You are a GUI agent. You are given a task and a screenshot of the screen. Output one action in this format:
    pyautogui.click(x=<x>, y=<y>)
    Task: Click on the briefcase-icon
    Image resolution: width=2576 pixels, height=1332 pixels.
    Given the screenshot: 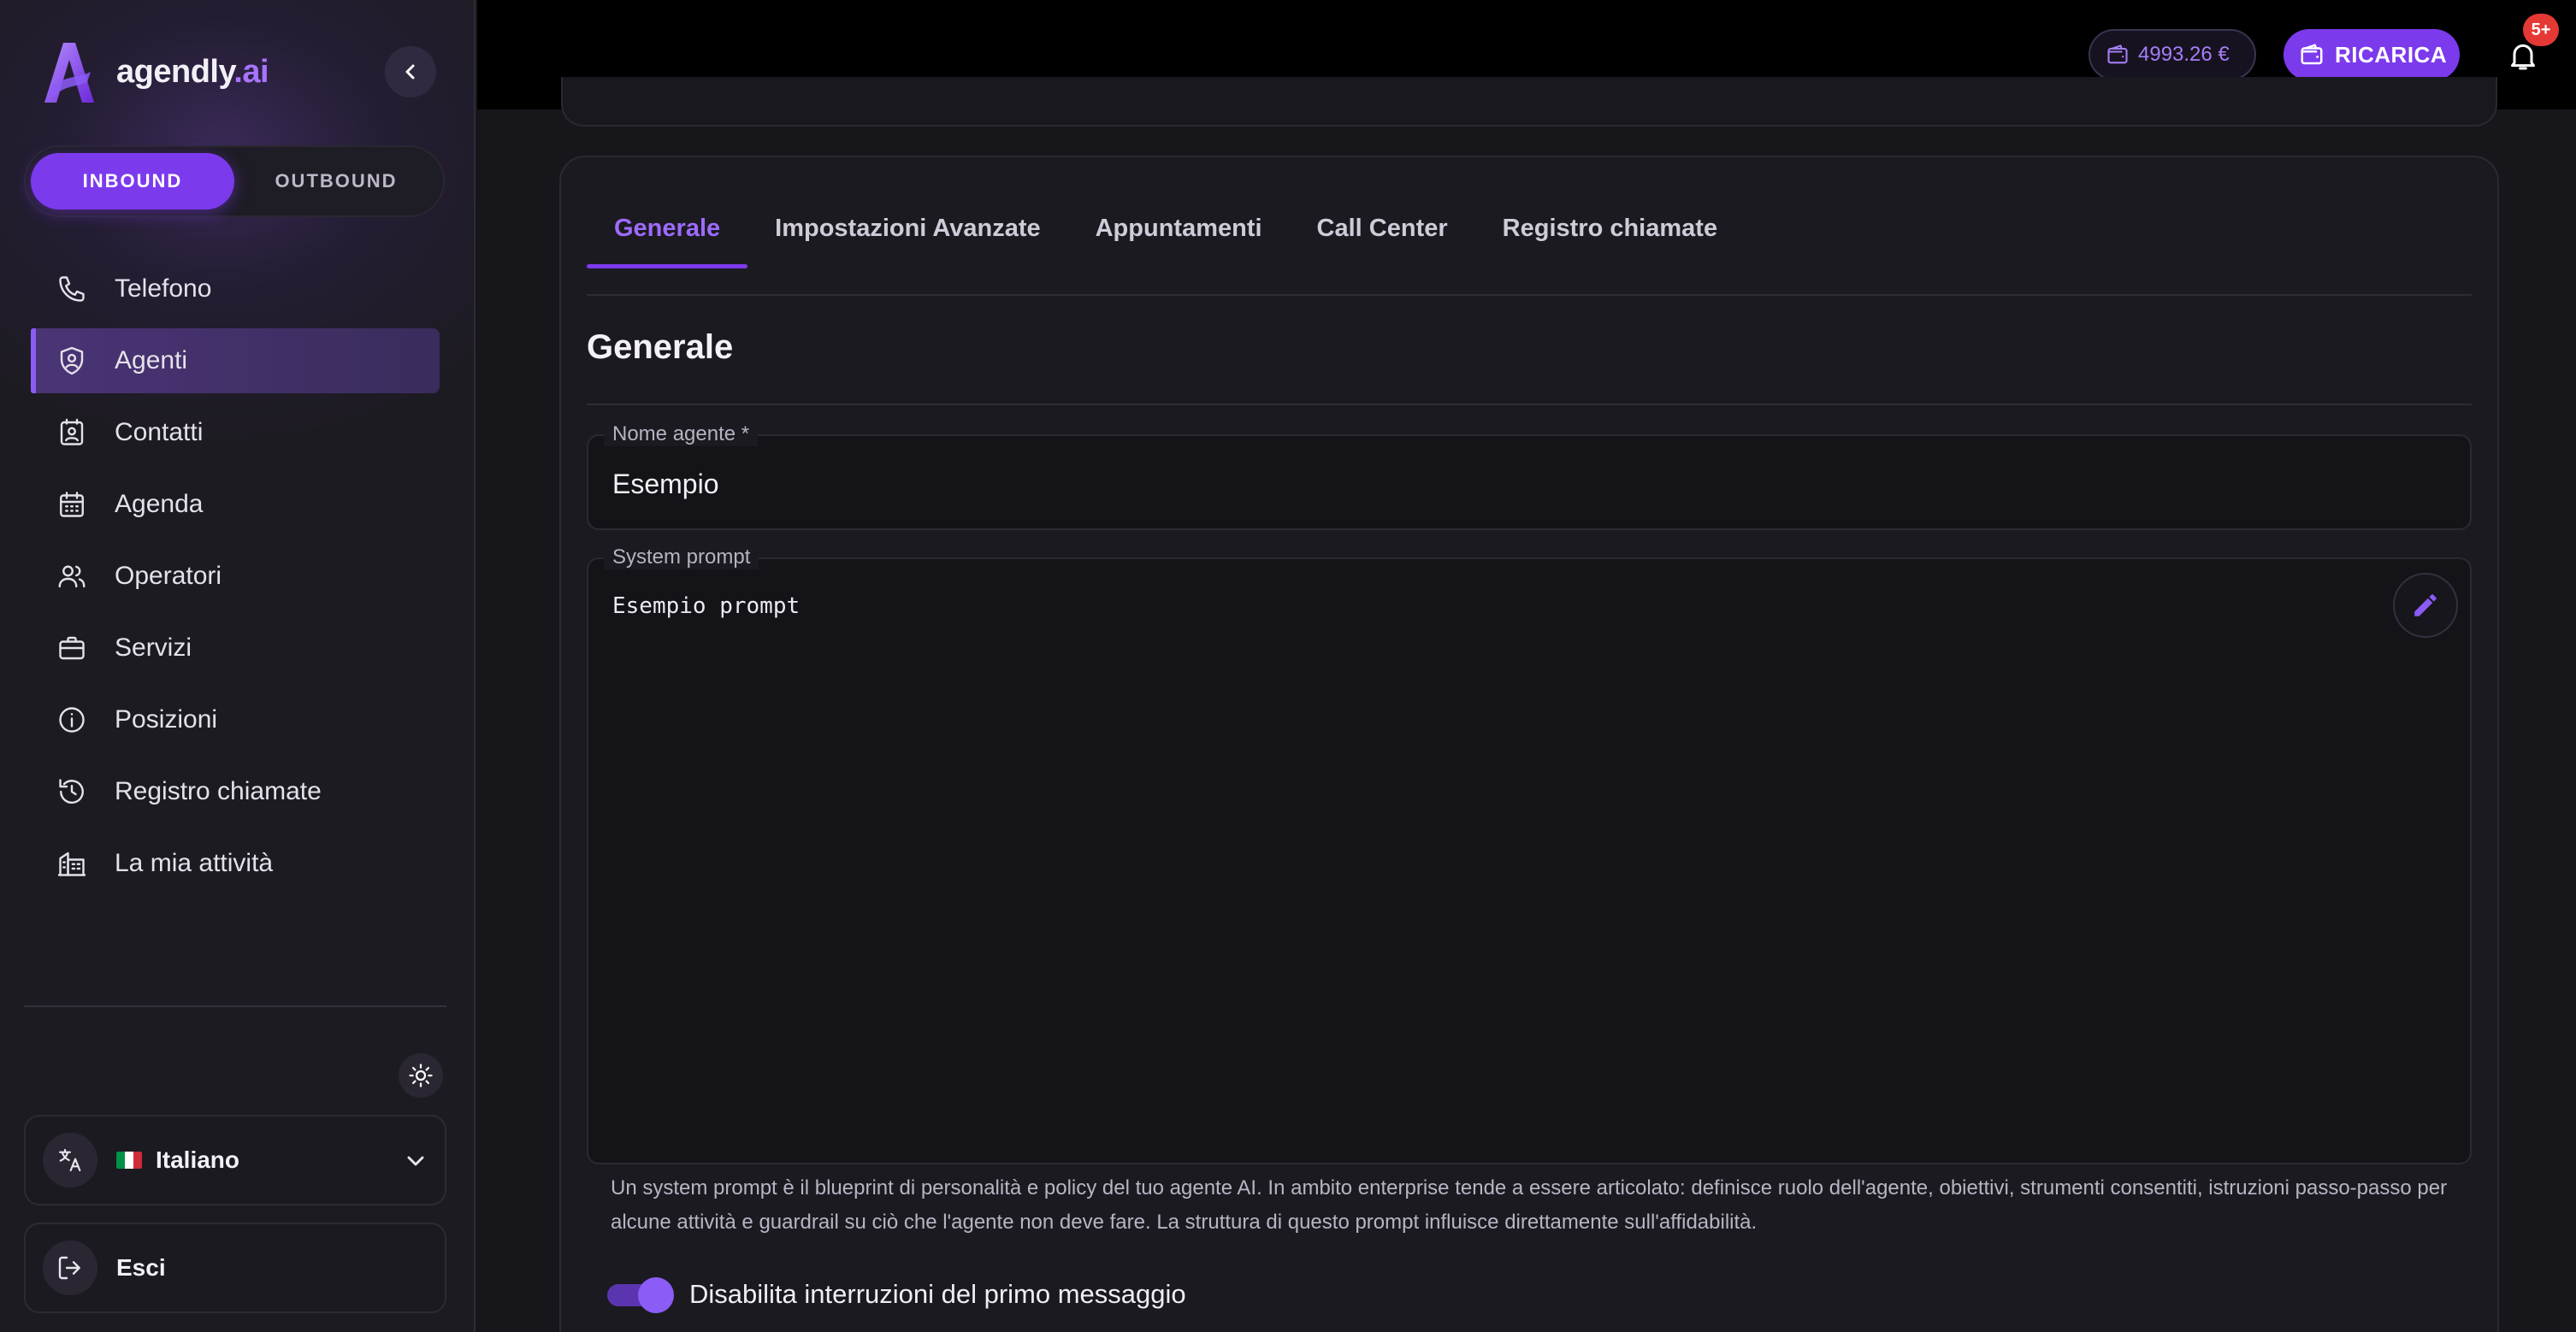 What is the action you would take?
    pyautogui.click(x=72, y=648)
    